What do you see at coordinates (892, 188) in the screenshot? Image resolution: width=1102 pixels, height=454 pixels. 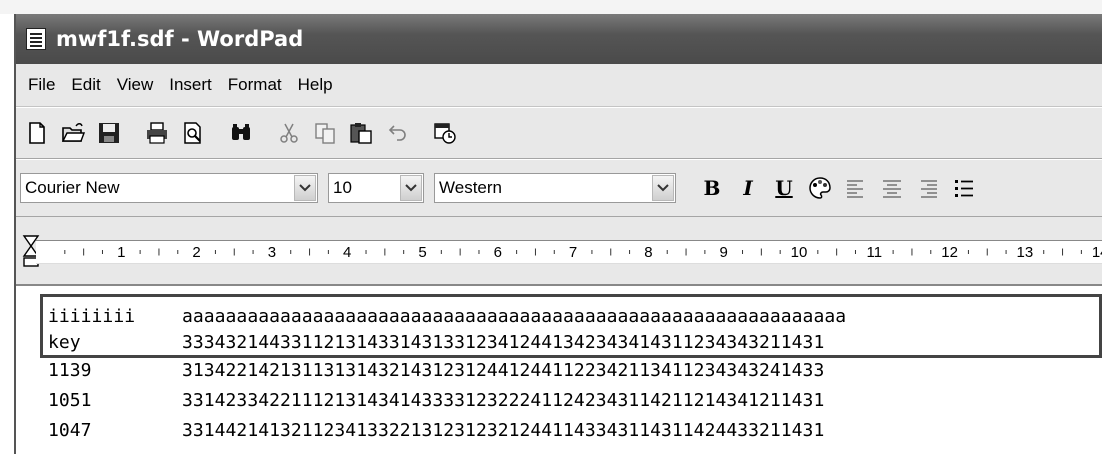 I see `align-center-icon` at bounding box center [892, 188].